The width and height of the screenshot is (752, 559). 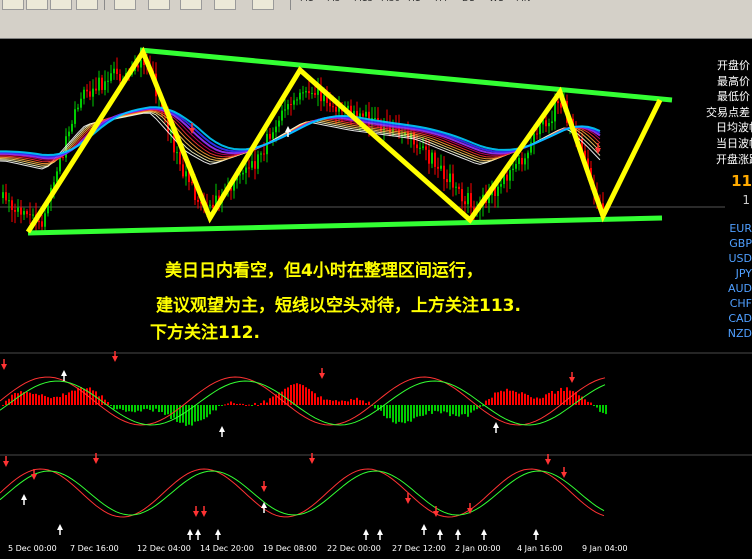 What do you see at coordinates (468, 2) in the screenshot?
I see `timeframe-d1: D1` at bounding box center [468, 2].